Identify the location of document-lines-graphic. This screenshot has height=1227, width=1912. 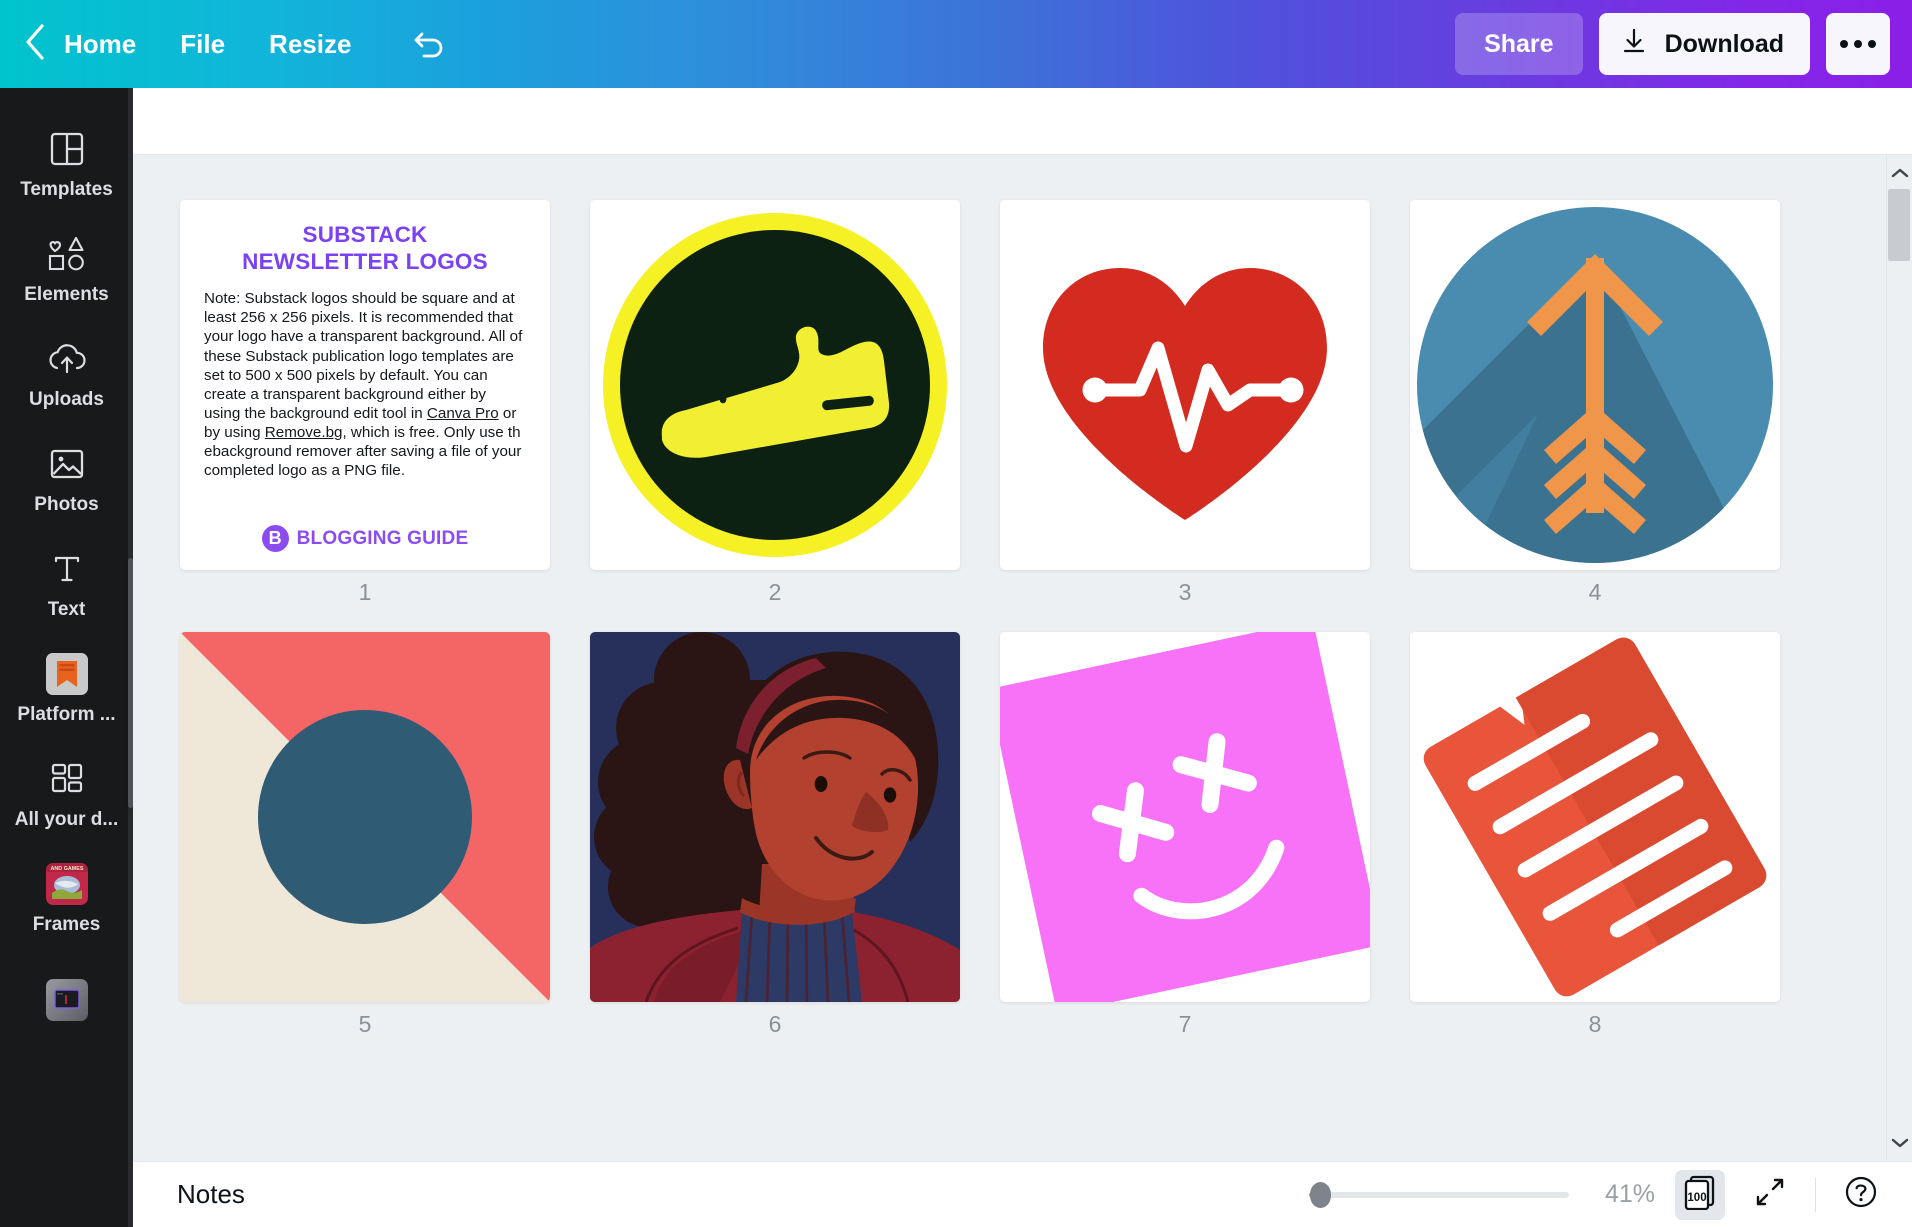
(1595, 817).